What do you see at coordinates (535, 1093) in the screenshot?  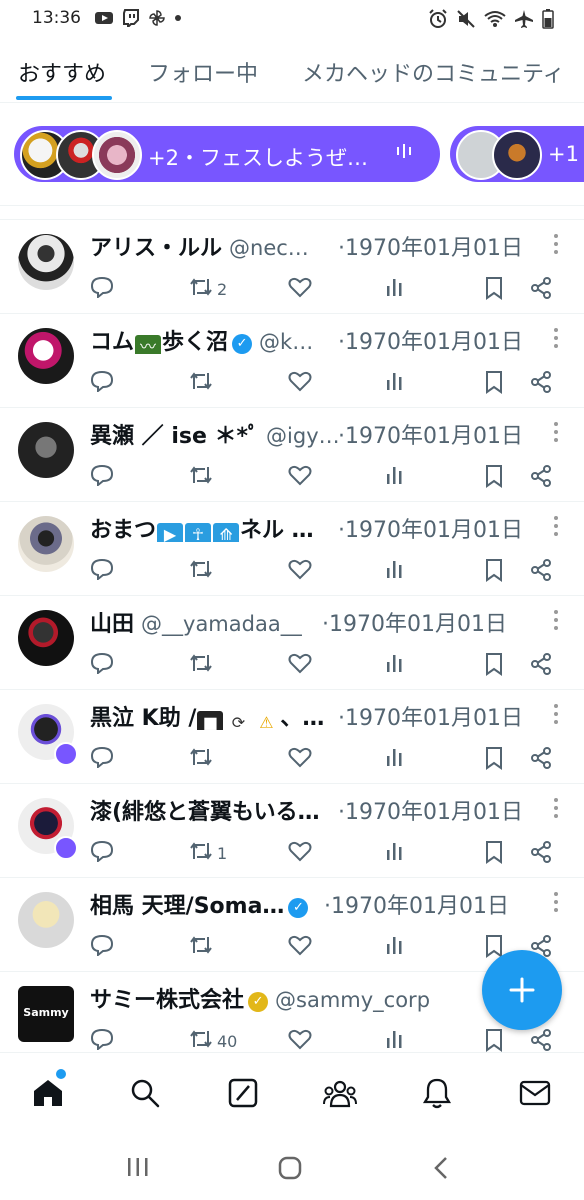 I see `nav-messages` at bounding box center [535, 1093].